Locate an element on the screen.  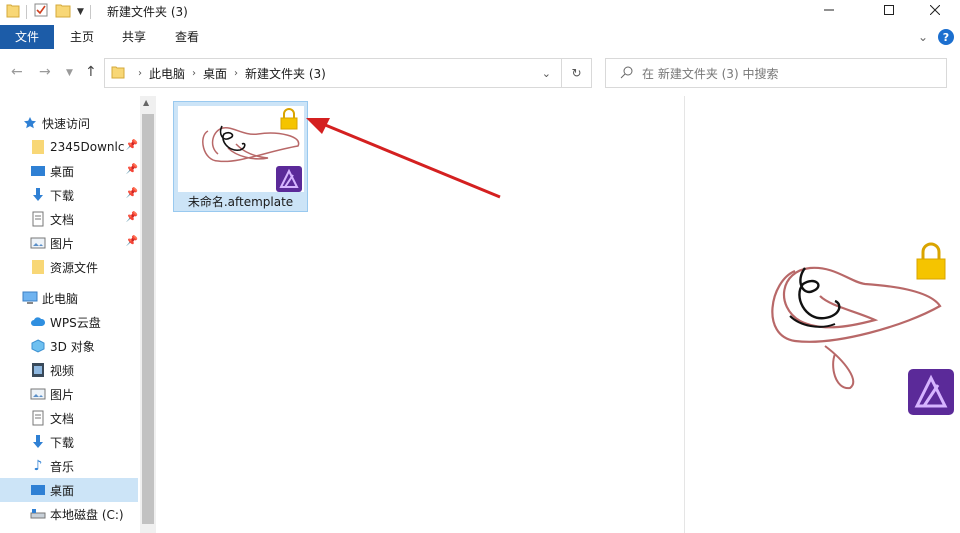
tab-home: 主页 is located at coordinates (82, 37).